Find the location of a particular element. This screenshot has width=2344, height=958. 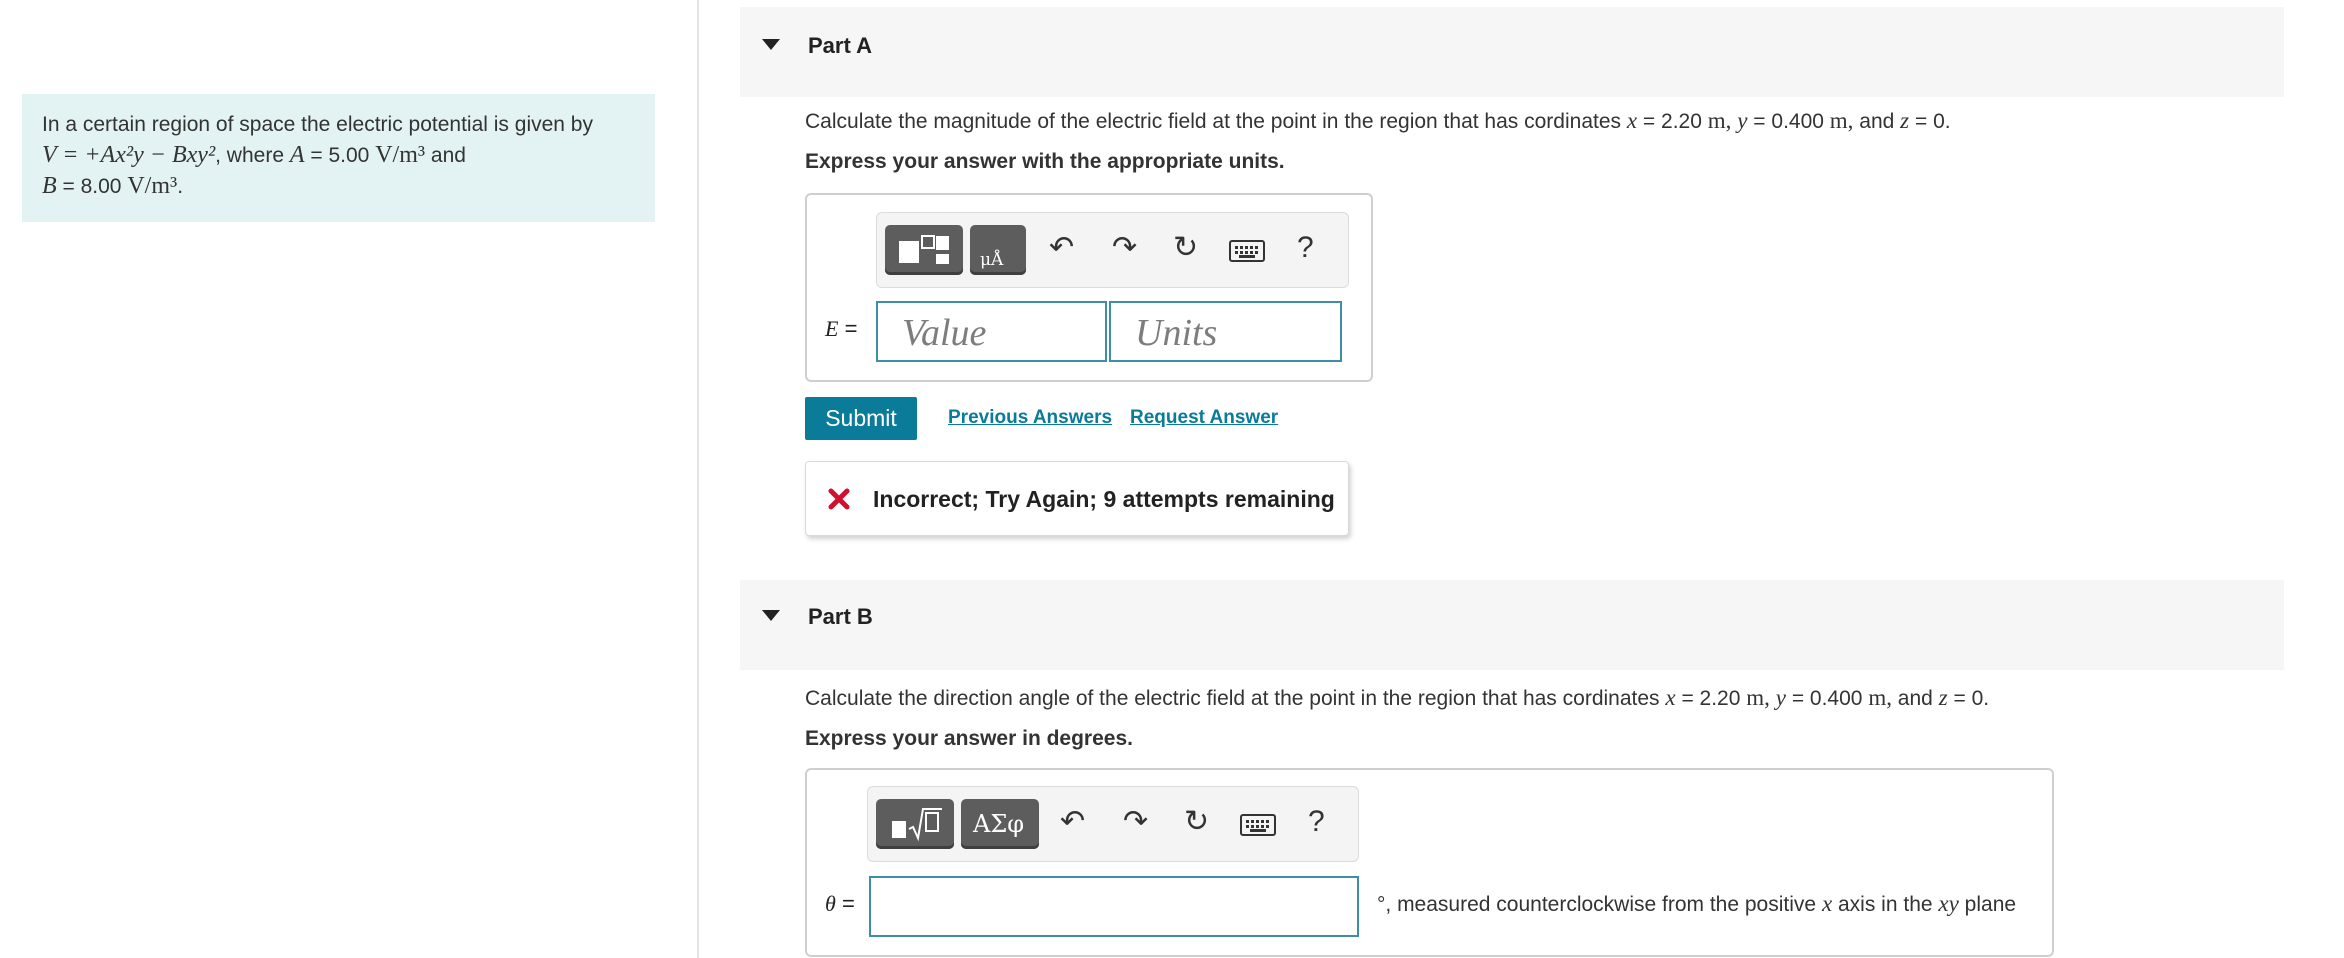

a-value: = 5.00 is located at coordinates (340, 155).